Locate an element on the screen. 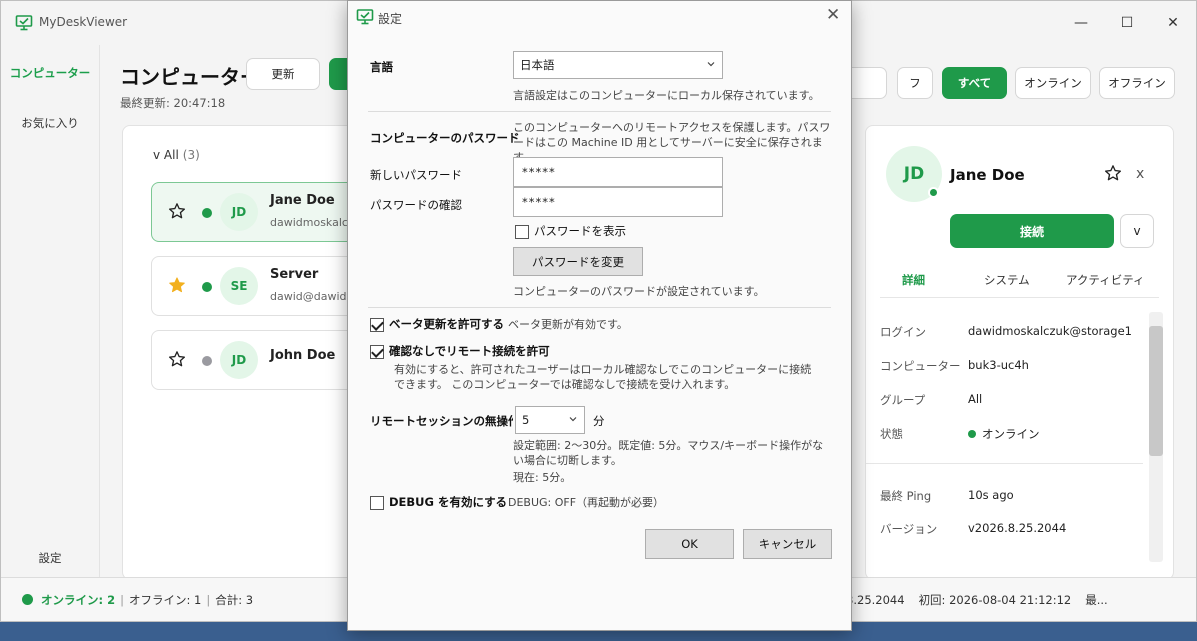 Image resolution: width=1197 pixels, height=641 pixels. filter-offline-button: オフライン is located at coordinates (1137, 83).